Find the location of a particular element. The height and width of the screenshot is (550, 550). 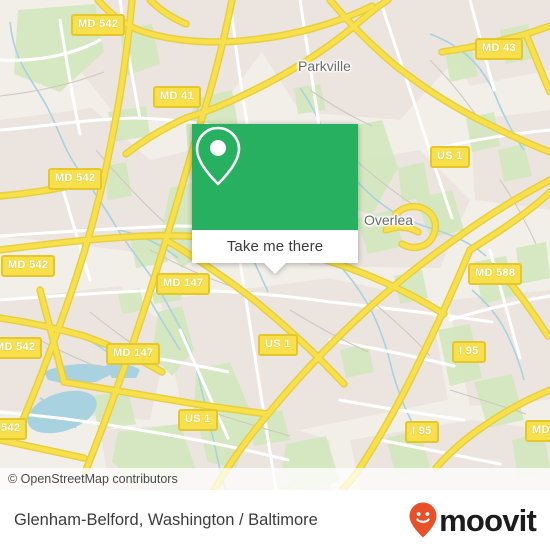

location-callout: Take me there is located at coordinates (275, 199).